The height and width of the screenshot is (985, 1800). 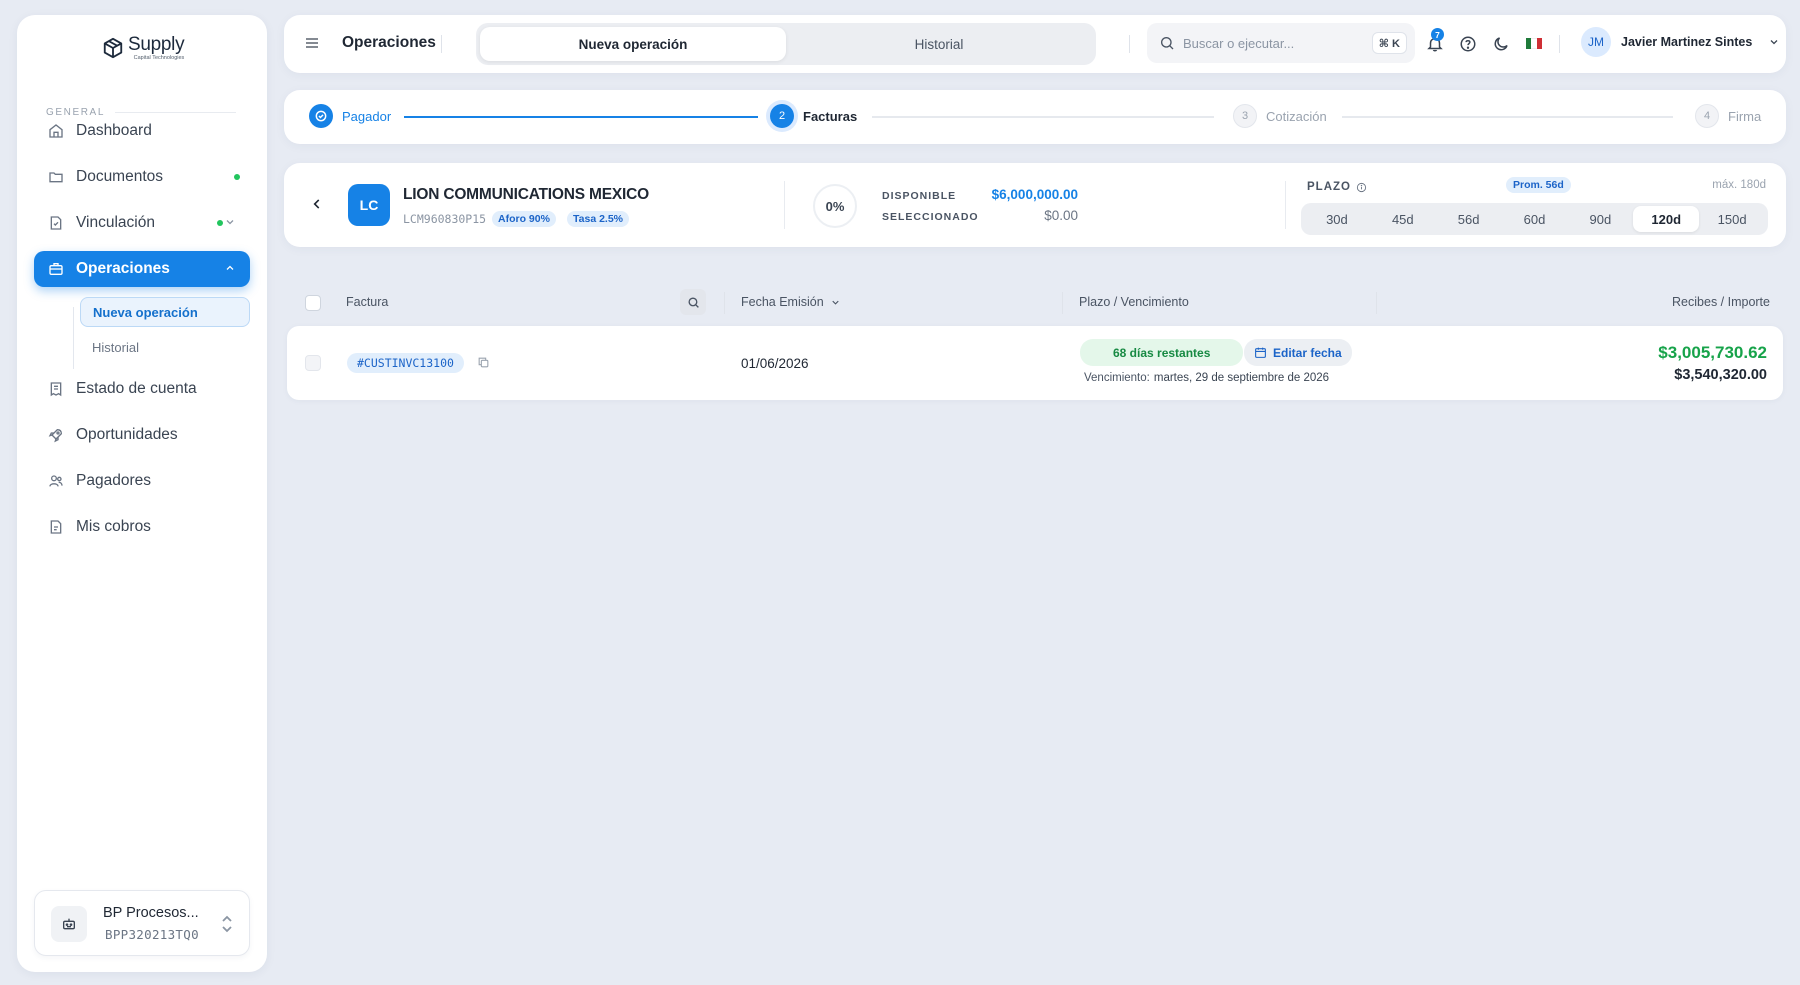 What do you see at coordinates (367, 302) in the screenshot?
I see `column-header-factura: Factura` at bounding box center [367, 302].